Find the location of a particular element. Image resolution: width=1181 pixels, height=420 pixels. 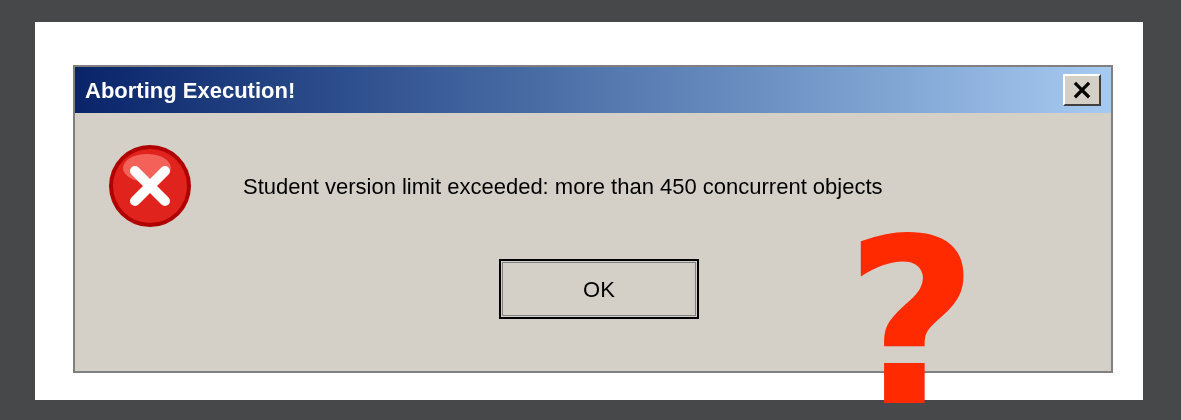

error-icon is located at coordinates (150, 186).